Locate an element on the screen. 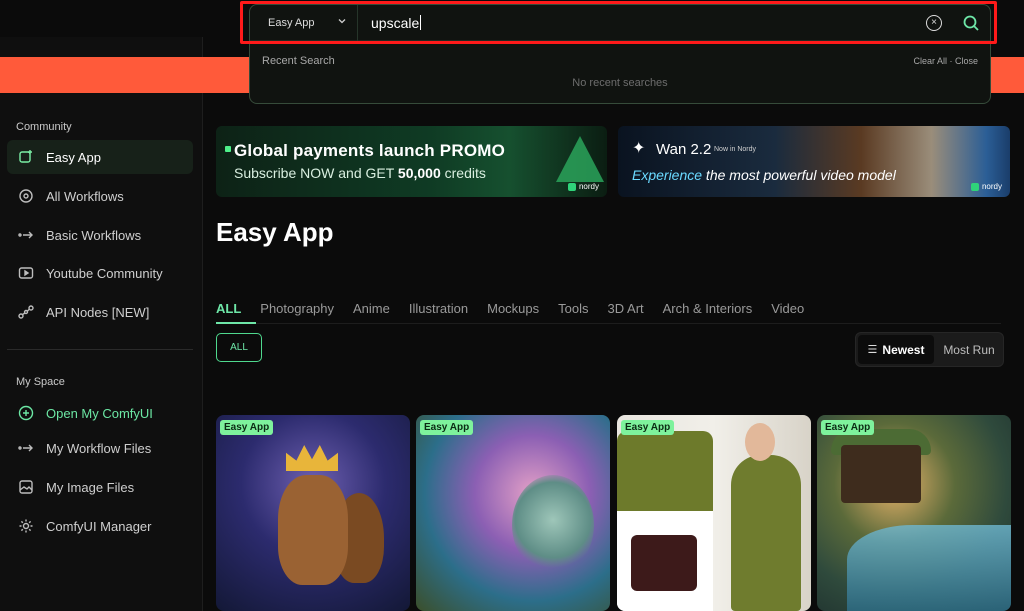  tab-active-indicator is located at coordinates (236, 323).